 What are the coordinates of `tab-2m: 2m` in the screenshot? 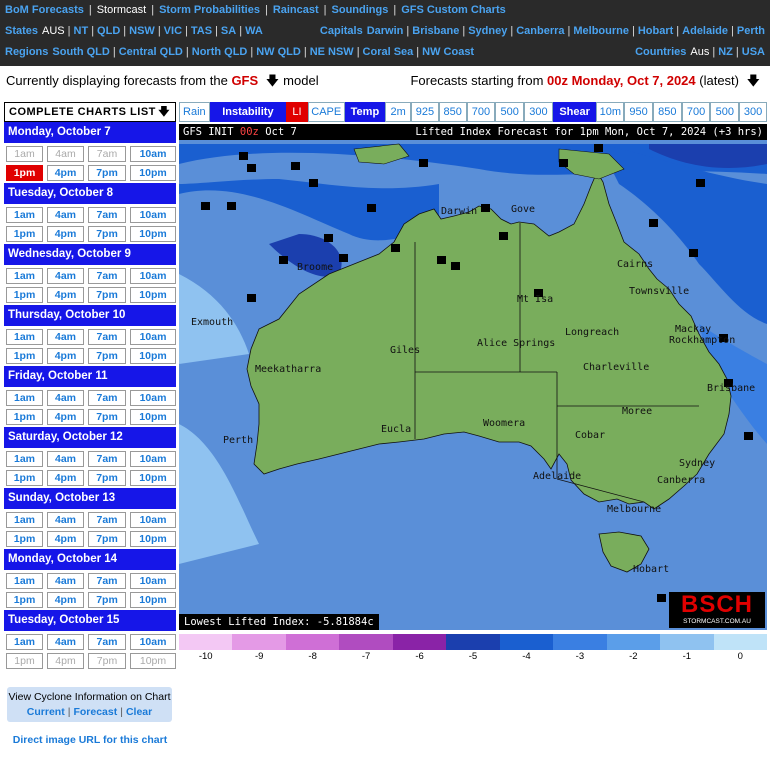 It's located at (398, 112).